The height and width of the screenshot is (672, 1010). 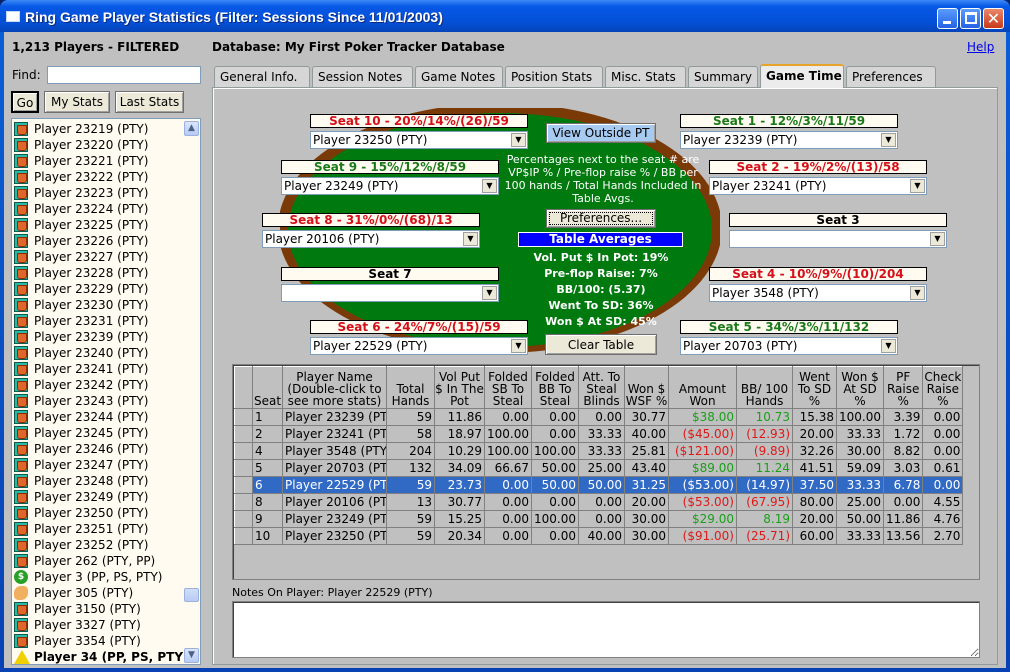 I want to click on player-name: Player 23241 (PTY), so click(x=91, y=369).